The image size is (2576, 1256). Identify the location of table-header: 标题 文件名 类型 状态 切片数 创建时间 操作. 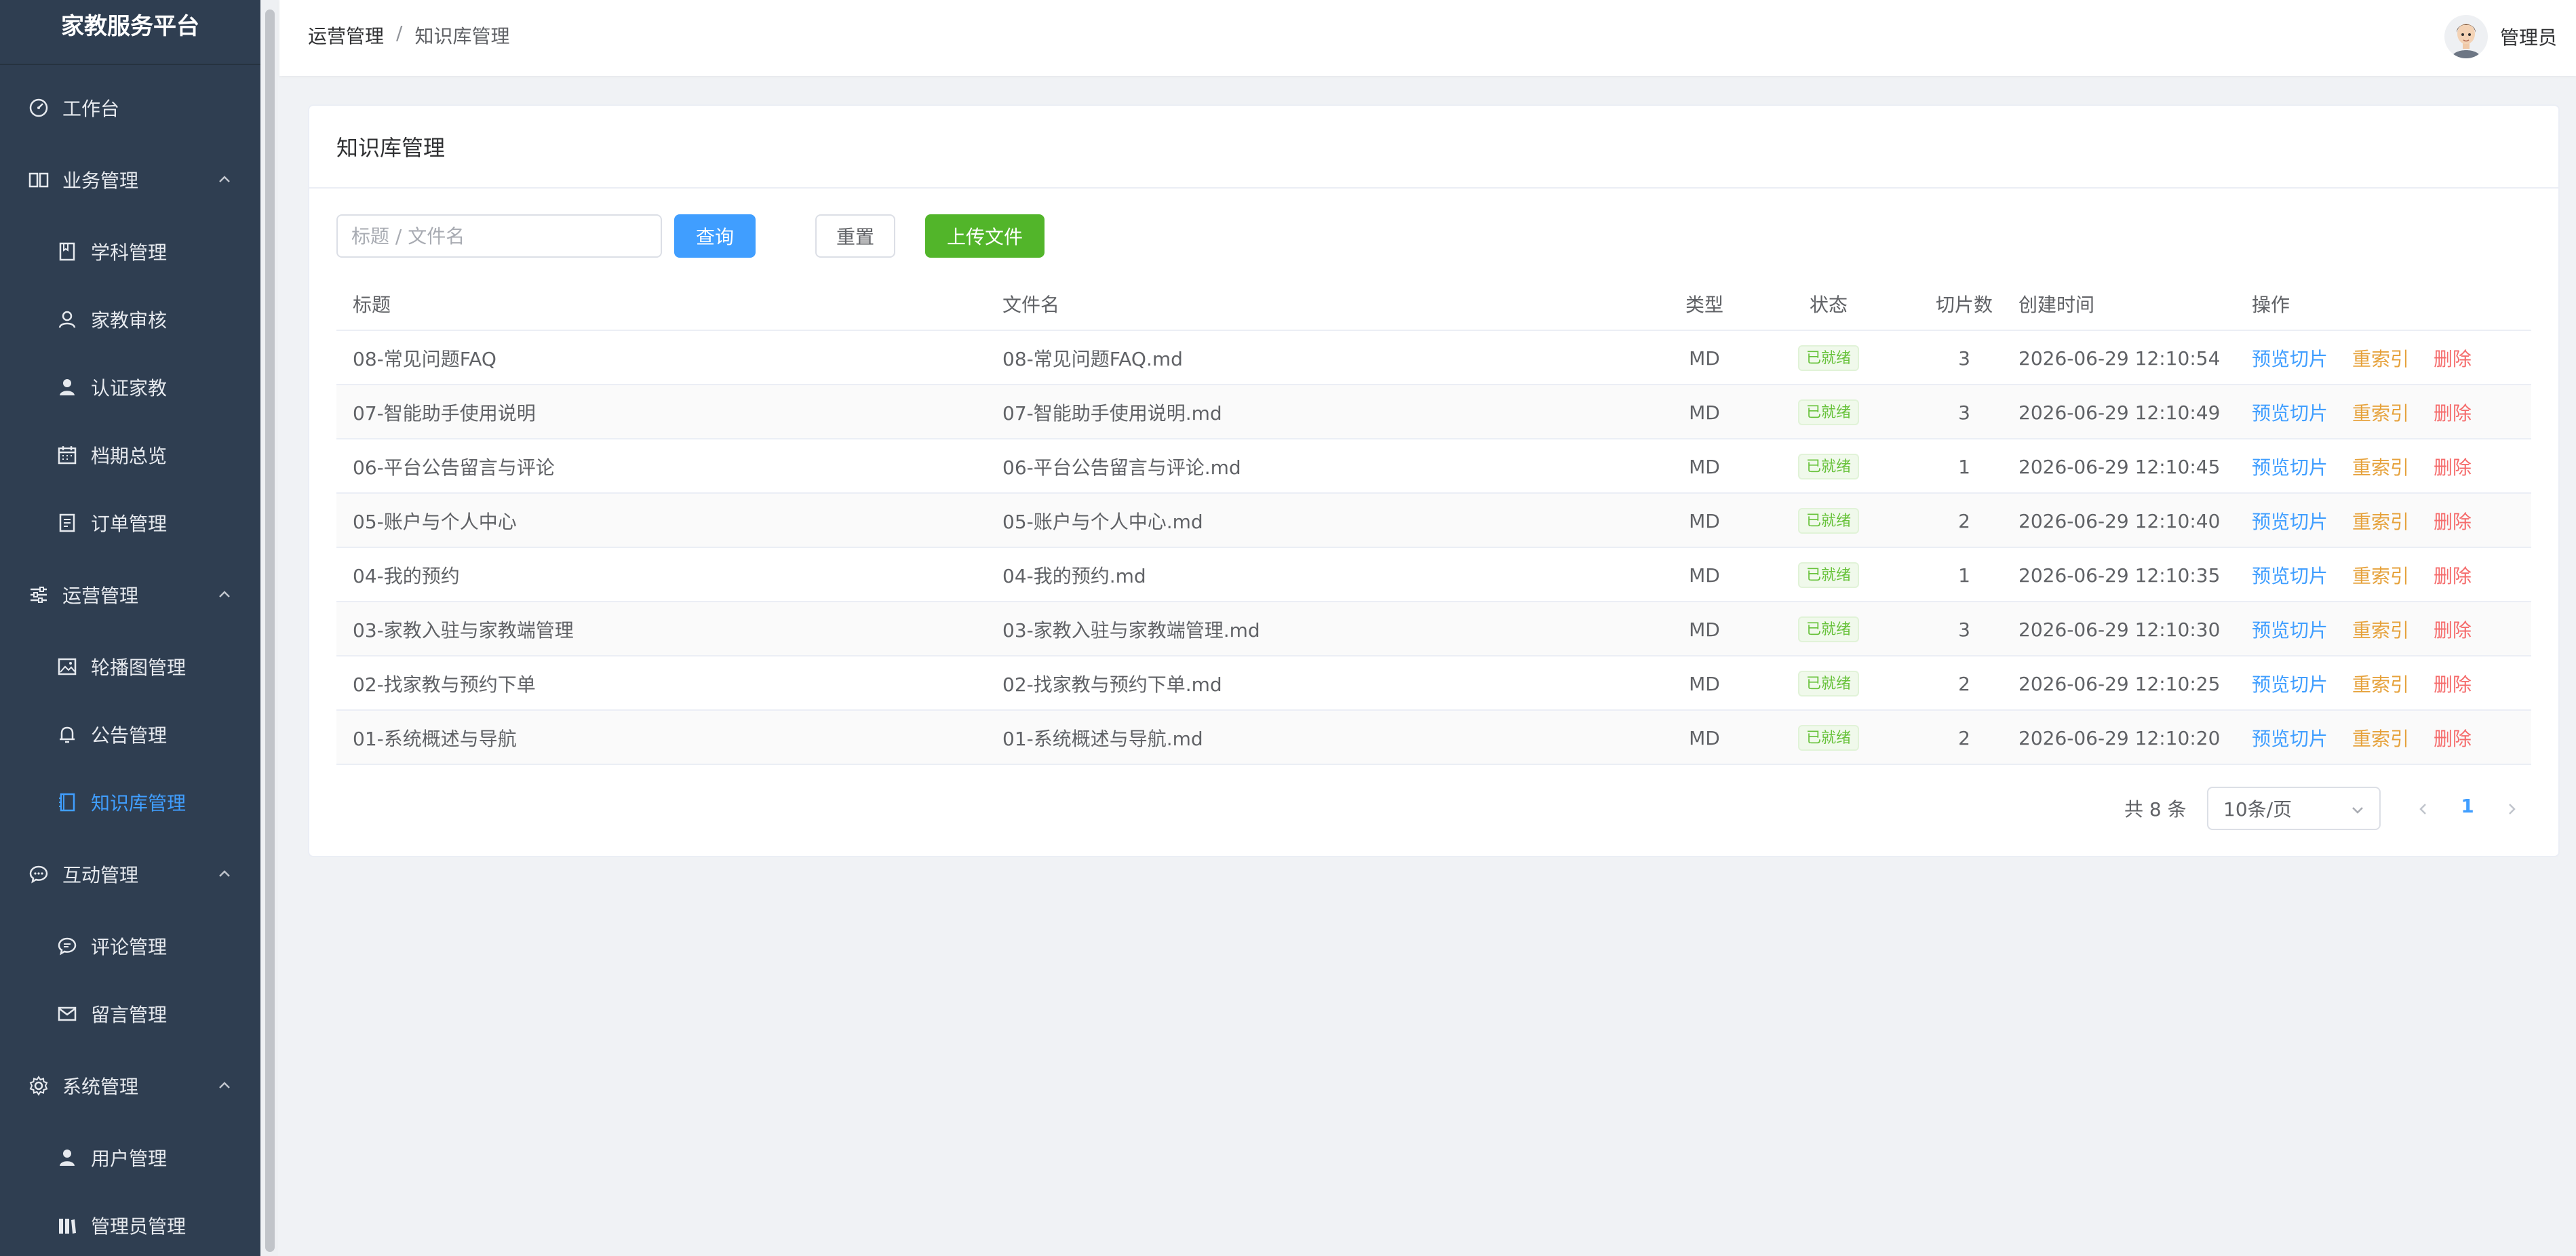
(1433, 304).